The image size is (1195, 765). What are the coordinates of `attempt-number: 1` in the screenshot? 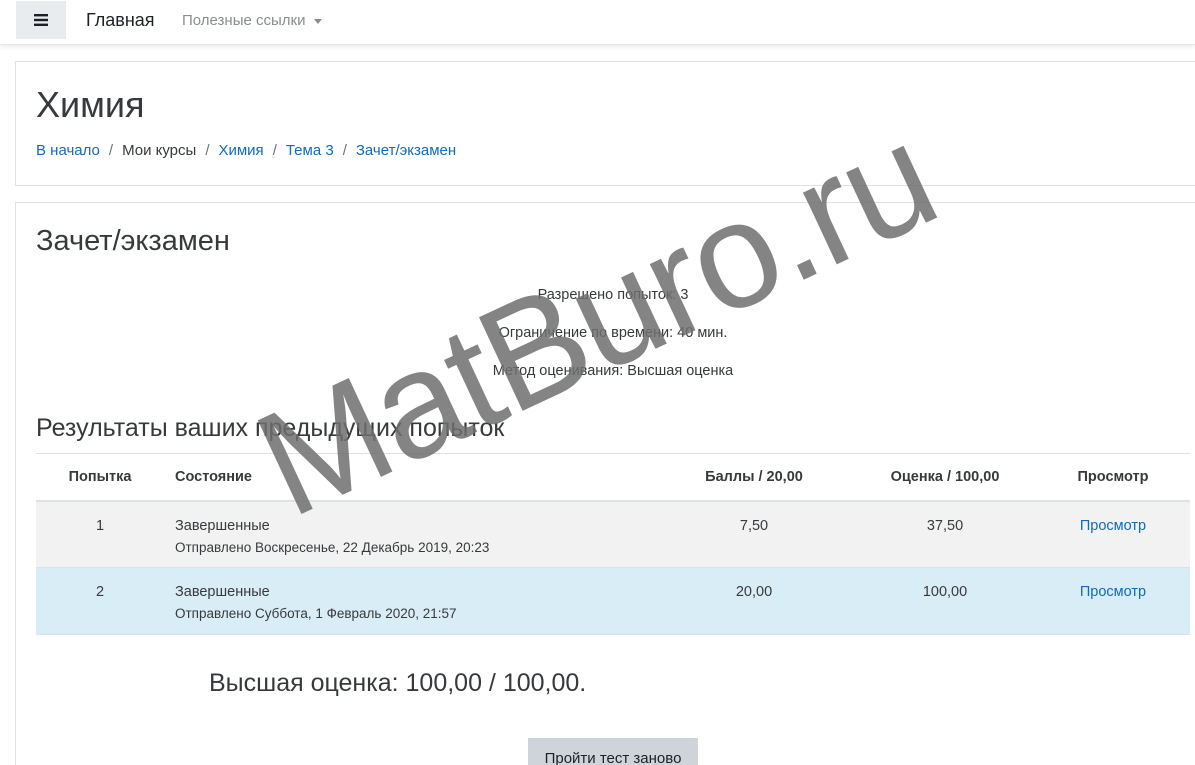 It's located at (100, 525).